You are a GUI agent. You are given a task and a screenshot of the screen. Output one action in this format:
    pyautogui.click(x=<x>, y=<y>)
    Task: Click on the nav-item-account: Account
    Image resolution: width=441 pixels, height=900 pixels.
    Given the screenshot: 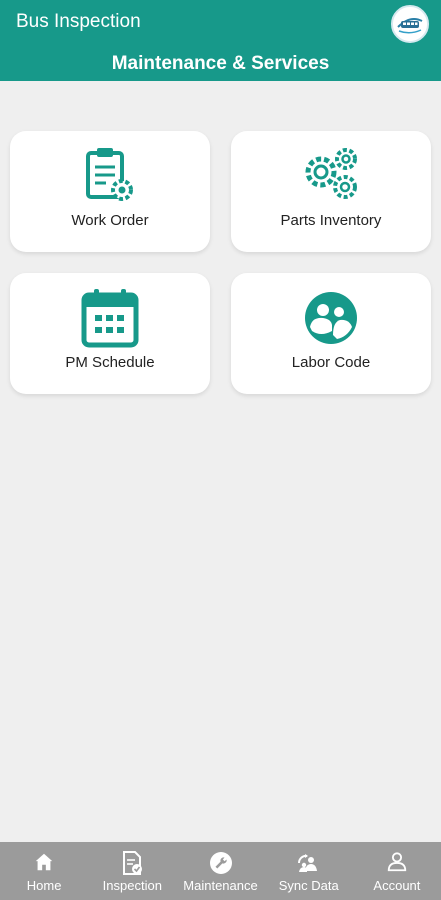 What is the action you would take?
    pyautogui.click(x=397, y=871)
    